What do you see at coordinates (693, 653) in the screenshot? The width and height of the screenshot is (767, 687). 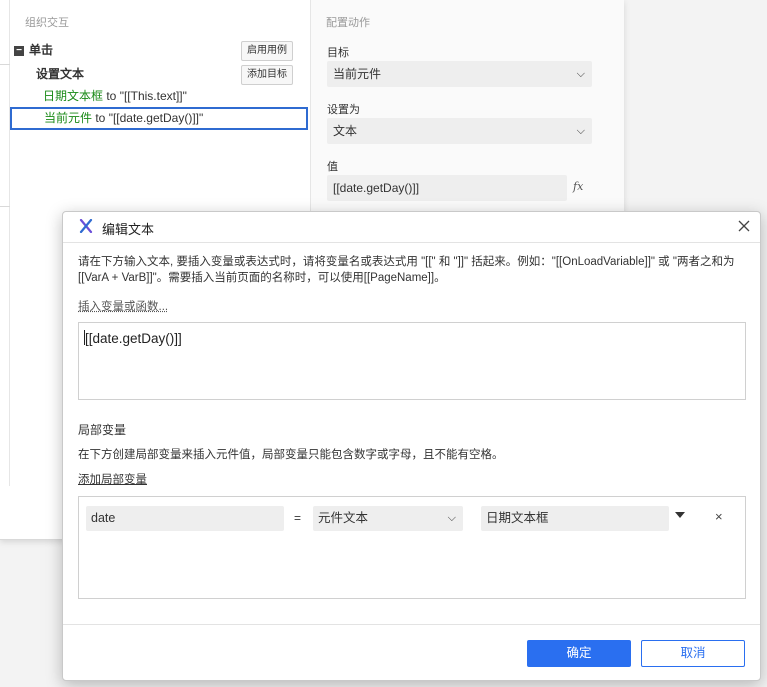 I see `cancel-button: 取消` at bounding box center [693, 653].